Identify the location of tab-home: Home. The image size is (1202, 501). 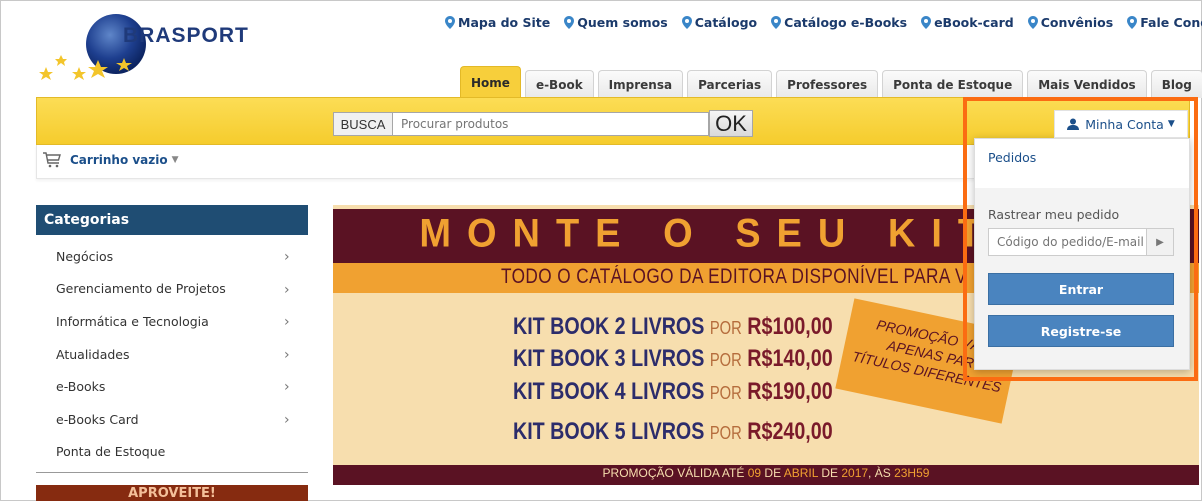
(490, 82).